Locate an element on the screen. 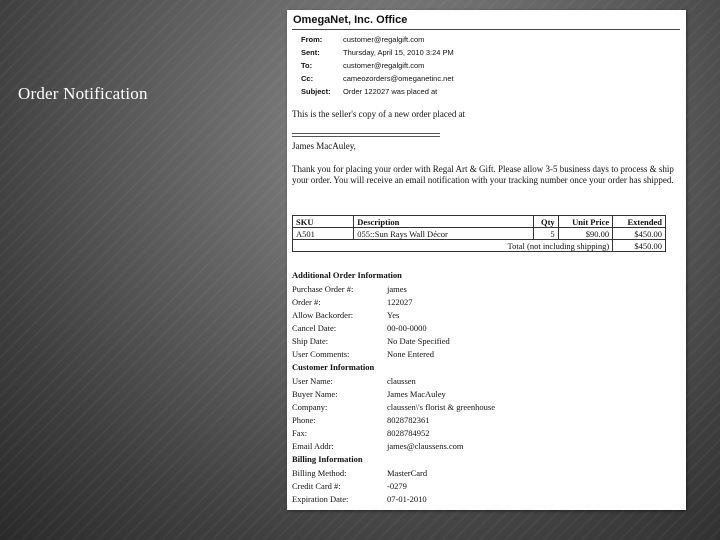  info-row: User Name: claussen is located at coordinates (354, 381).